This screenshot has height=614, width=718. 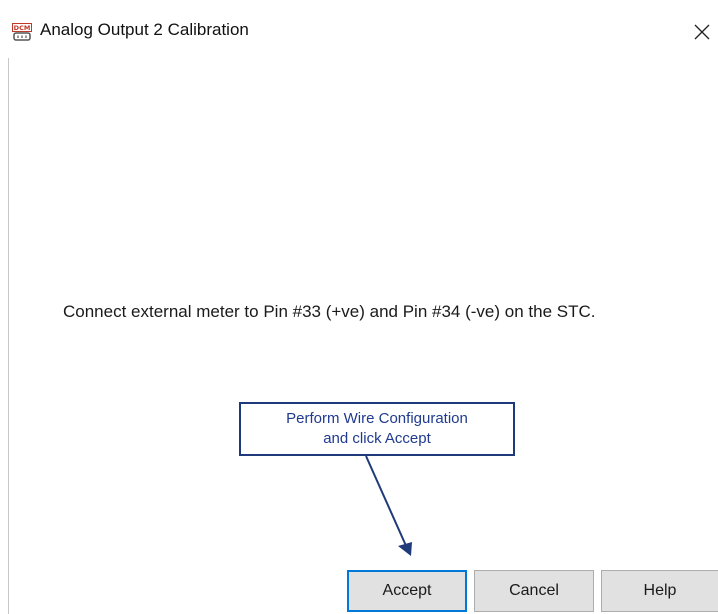 I want to click on help-button: Help, so click(x=659, y=591).